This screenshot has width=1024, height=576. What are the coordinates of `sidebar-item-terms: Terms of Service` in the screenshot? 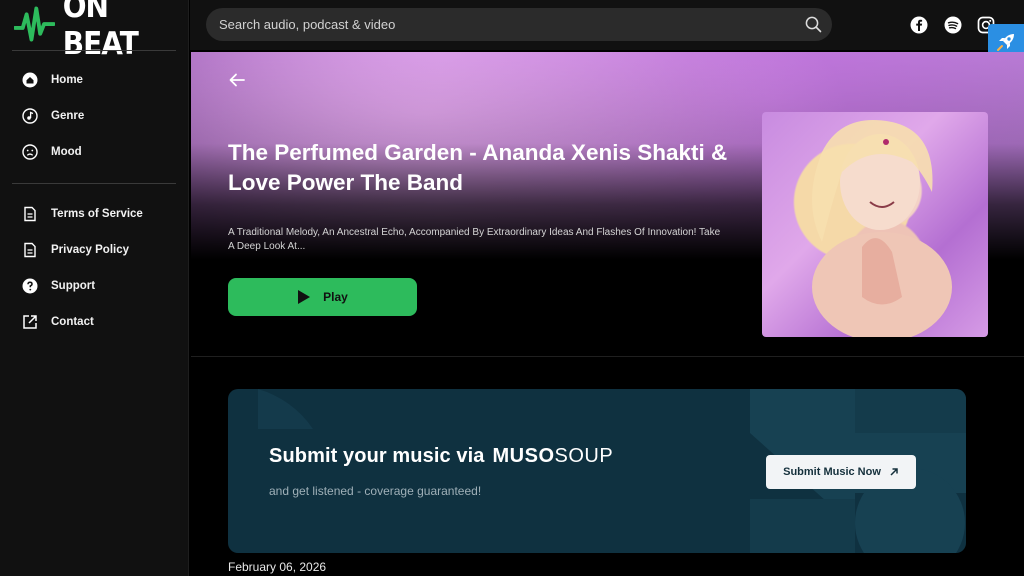 It's located at (82, 214).